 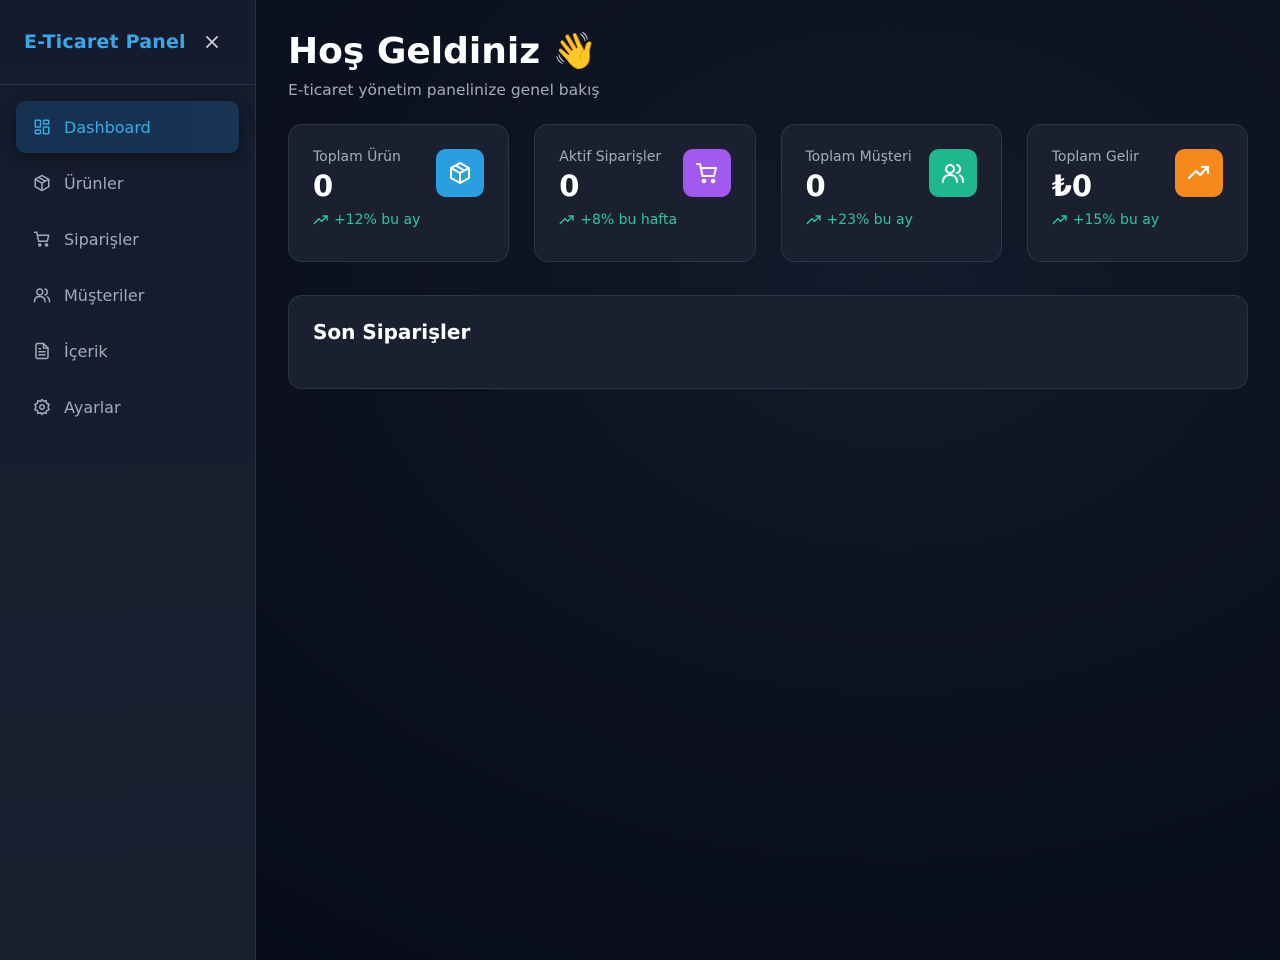 I want to click on recent-orders-panel: Son Siparişler, so click(x=768, y=342).